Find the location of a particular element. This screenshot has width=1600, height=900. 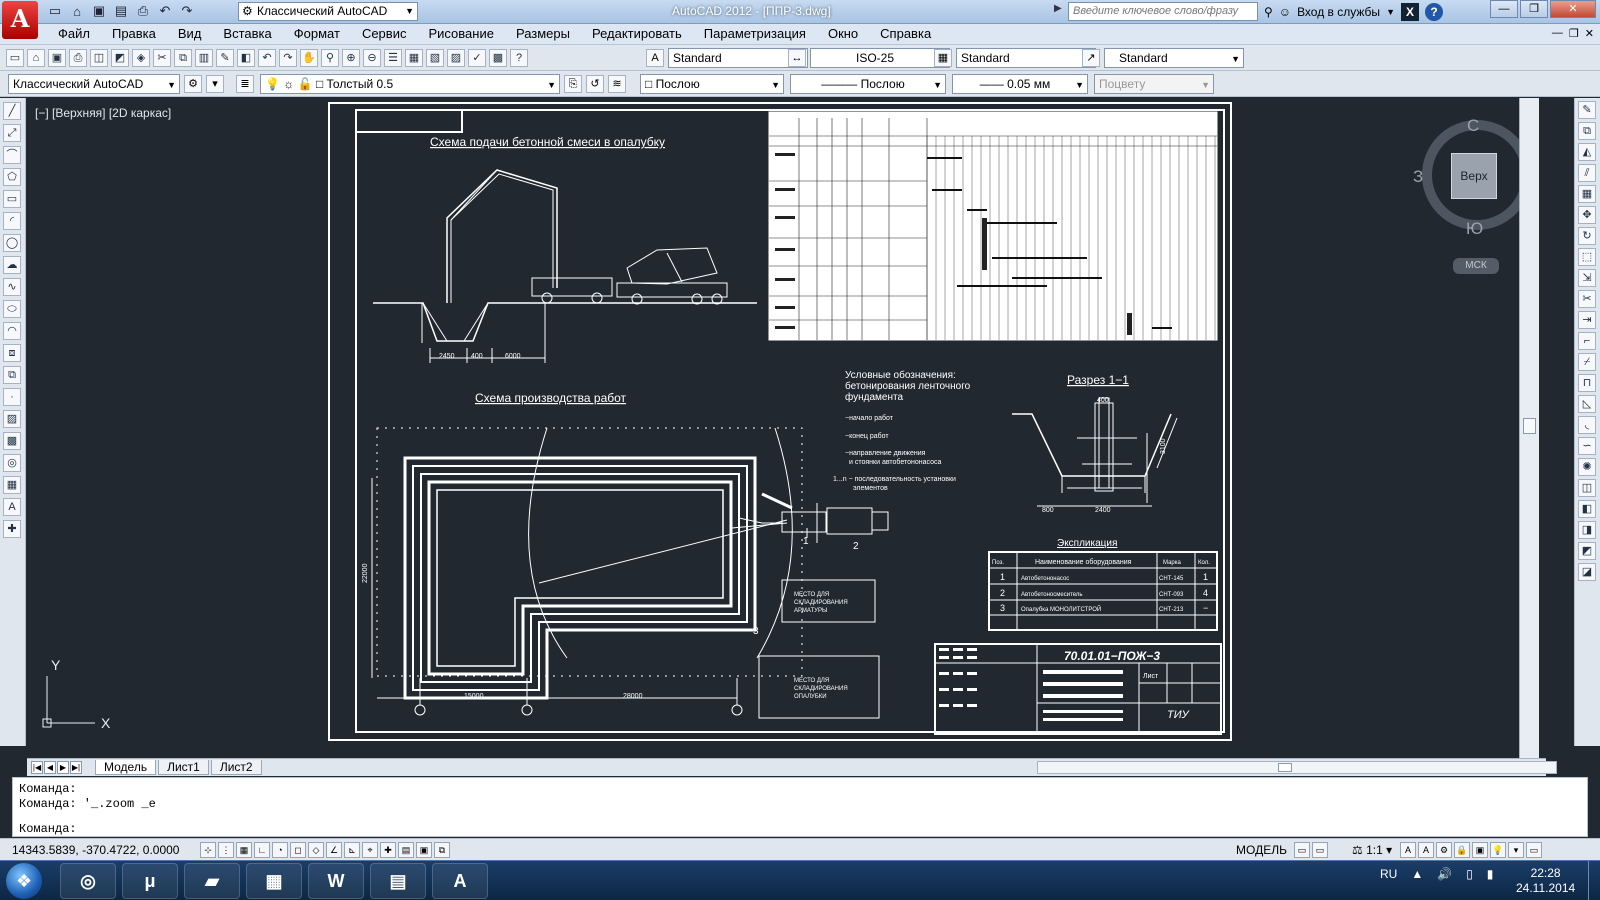

tab-sheet1: Лист1 is located at coordinates (183, 767).